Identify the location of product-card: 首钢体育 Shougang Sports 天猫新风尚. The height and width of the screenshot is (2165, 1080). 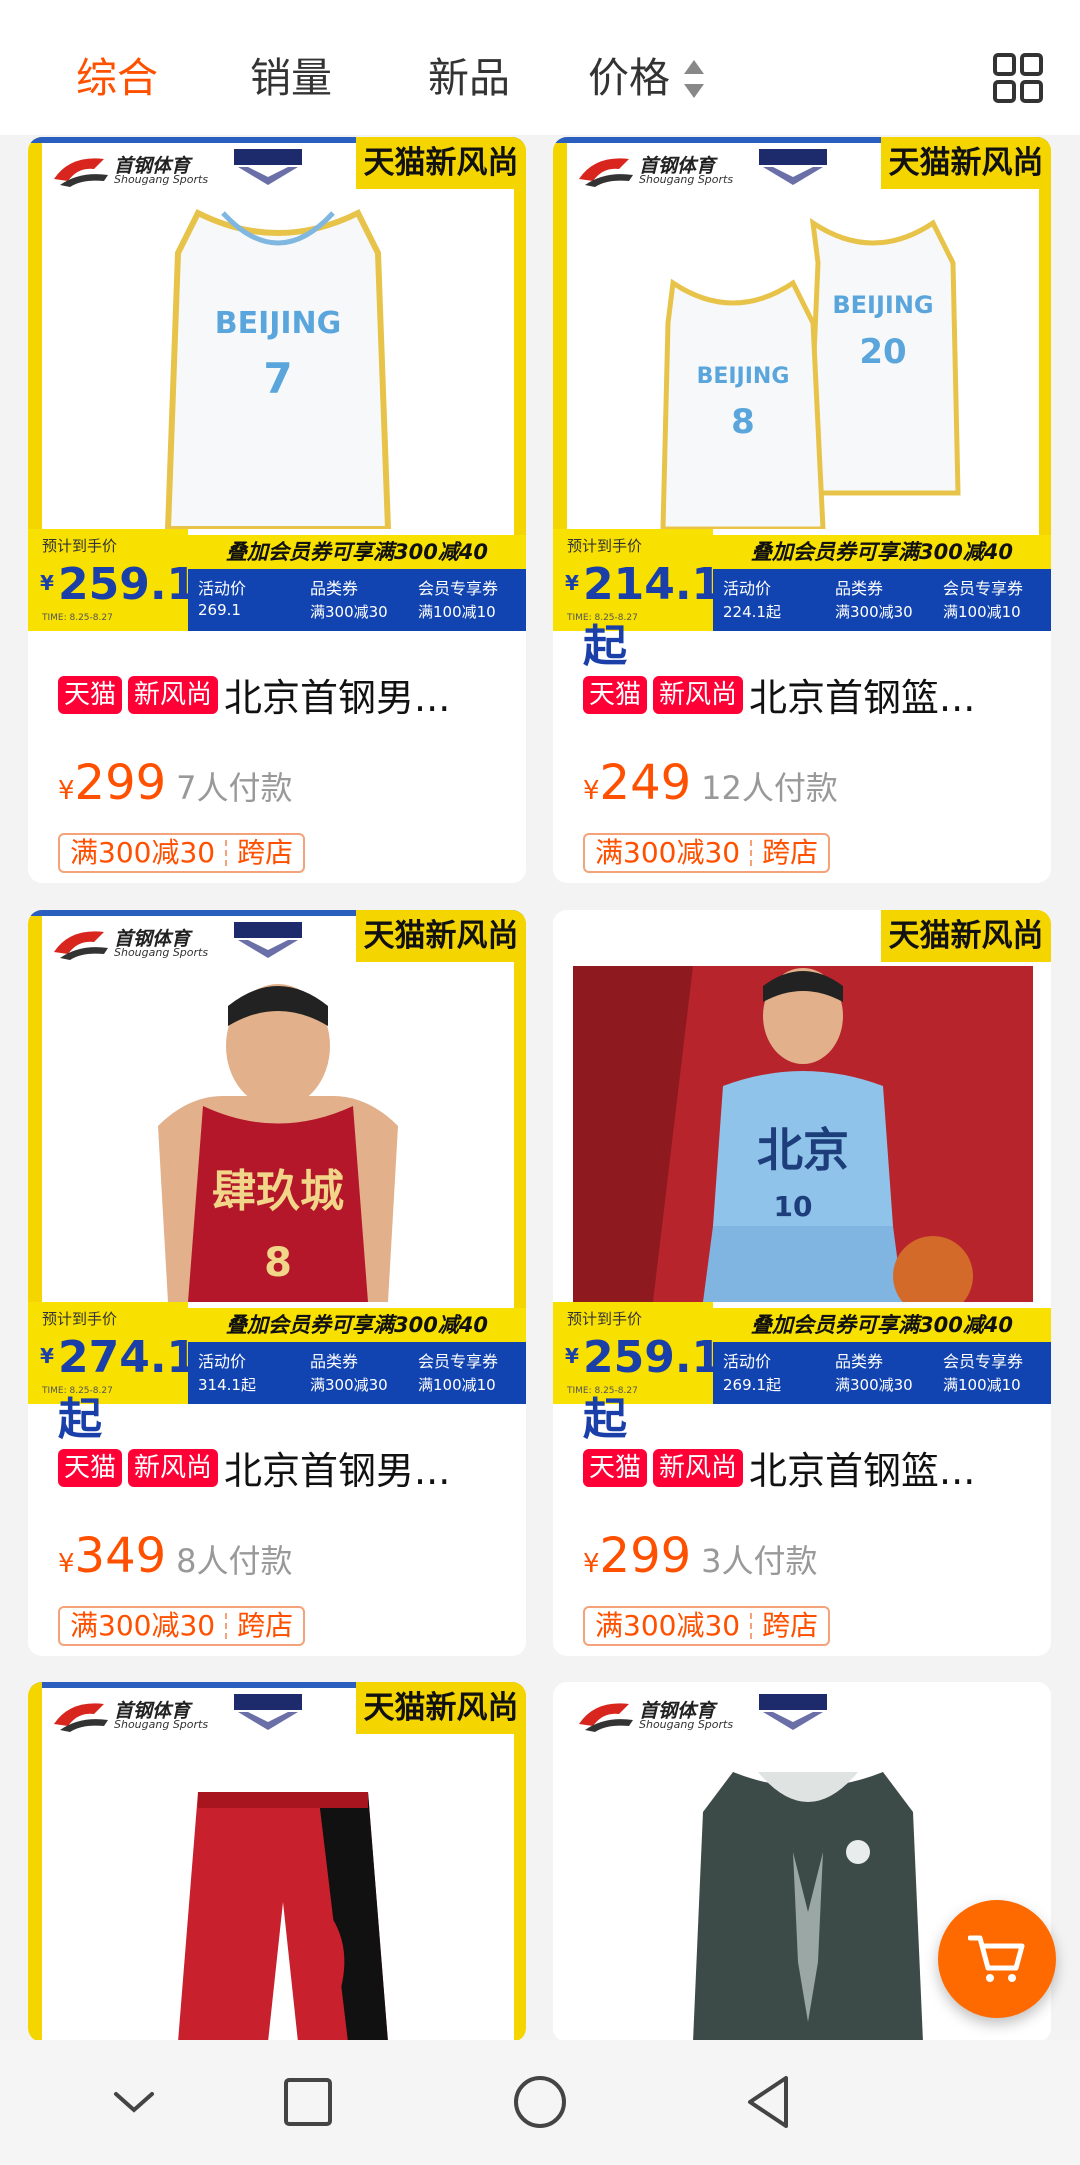
(277, 1862).